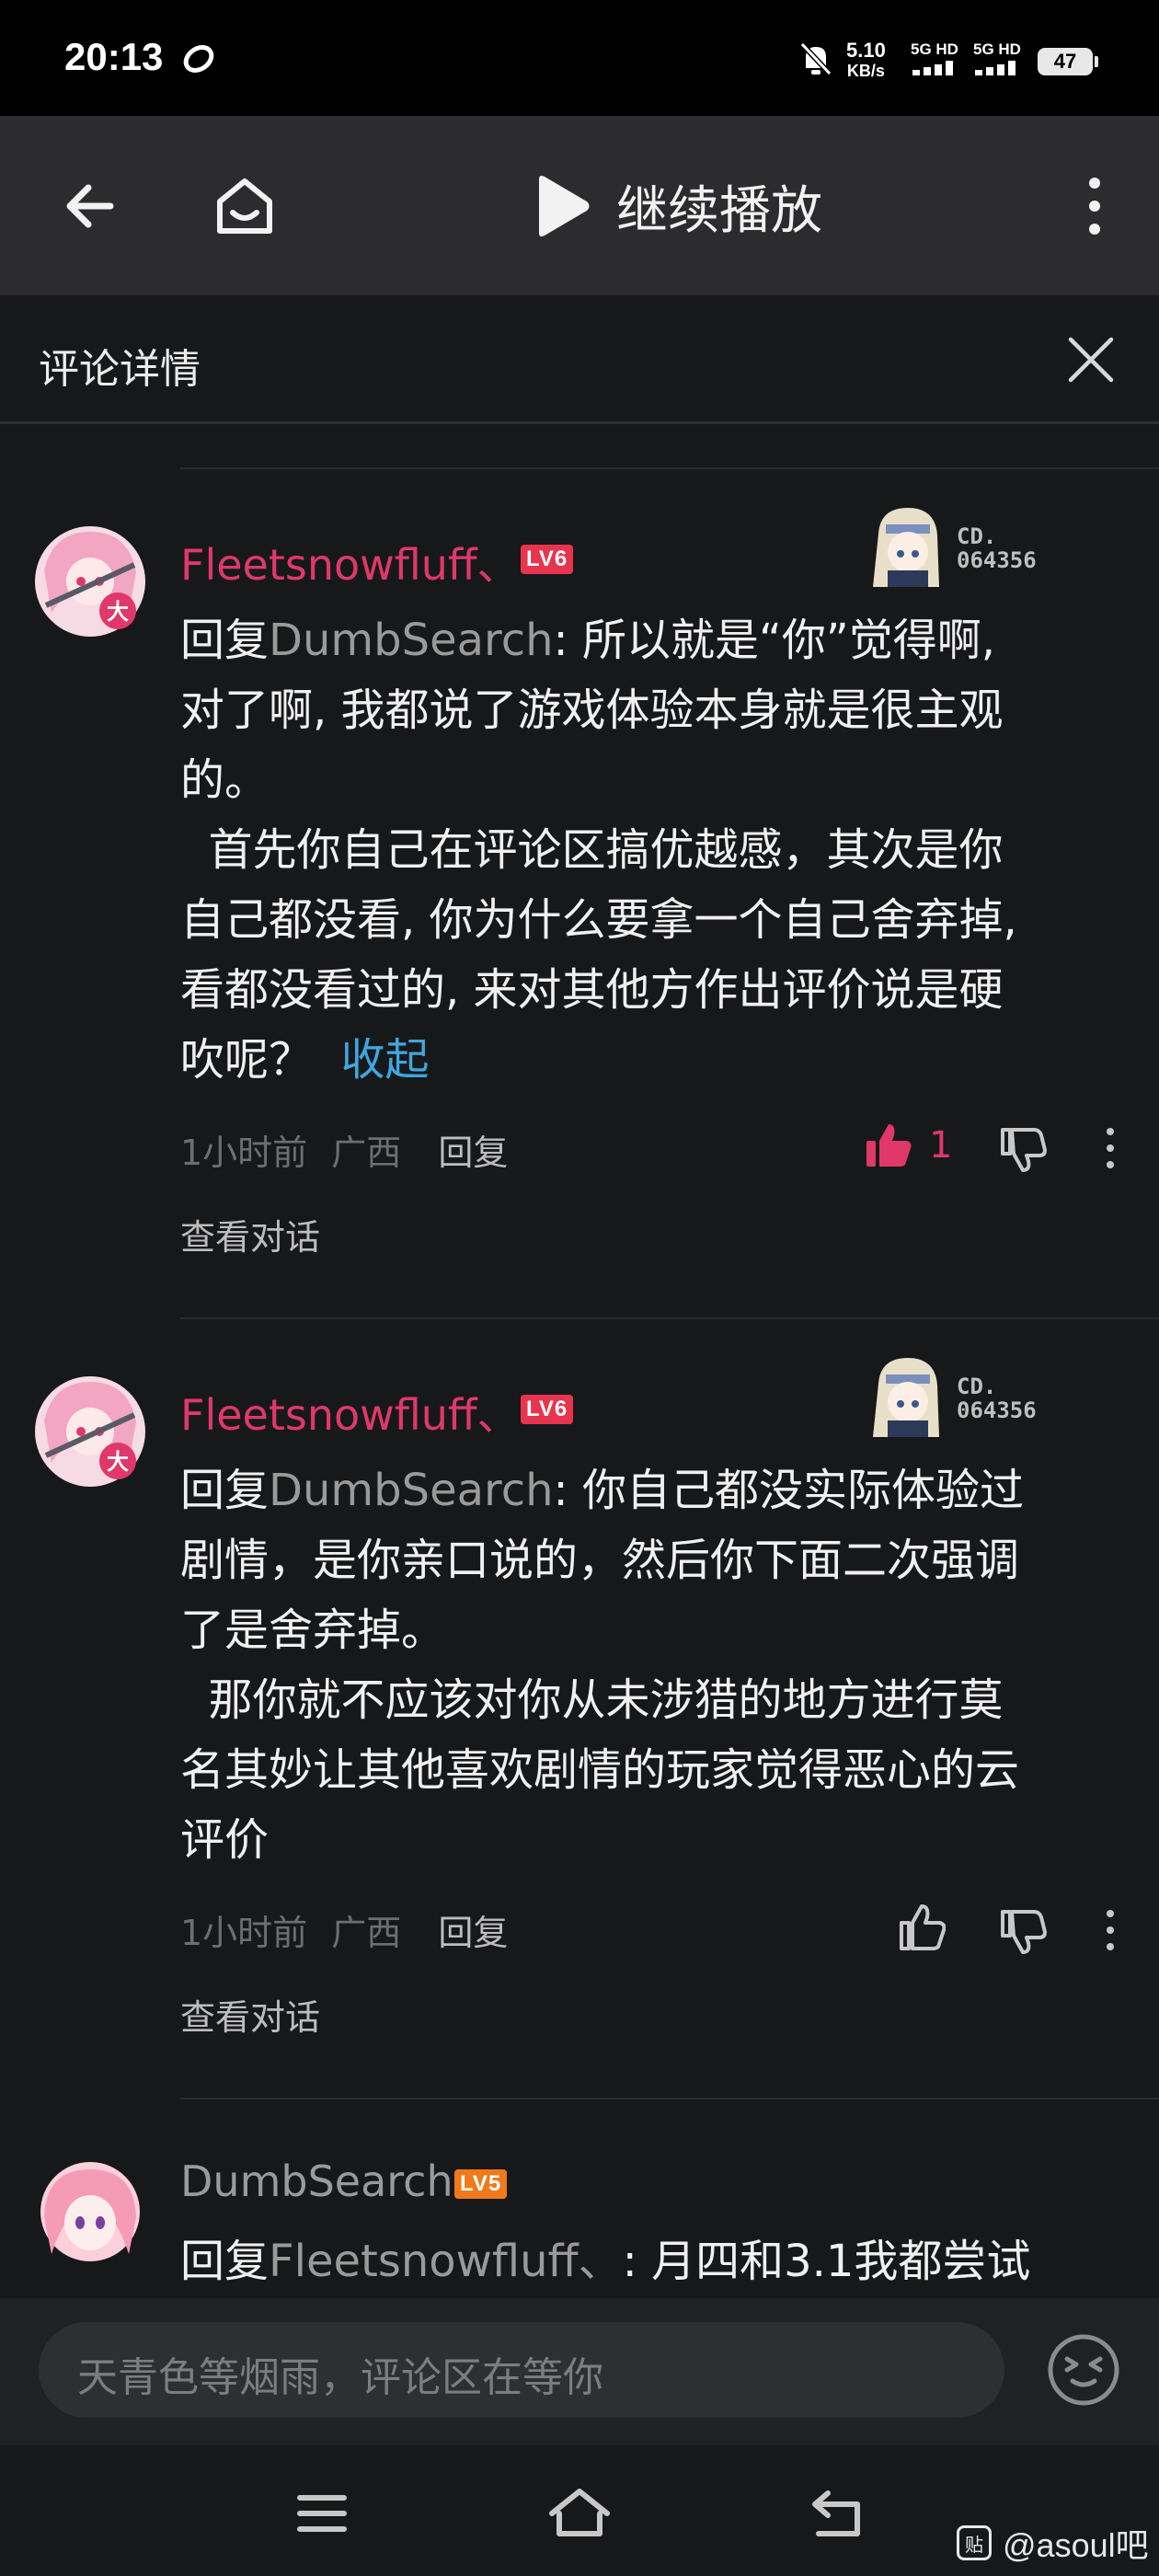  I want to click on mute-bell-icon, so click(815, 58).